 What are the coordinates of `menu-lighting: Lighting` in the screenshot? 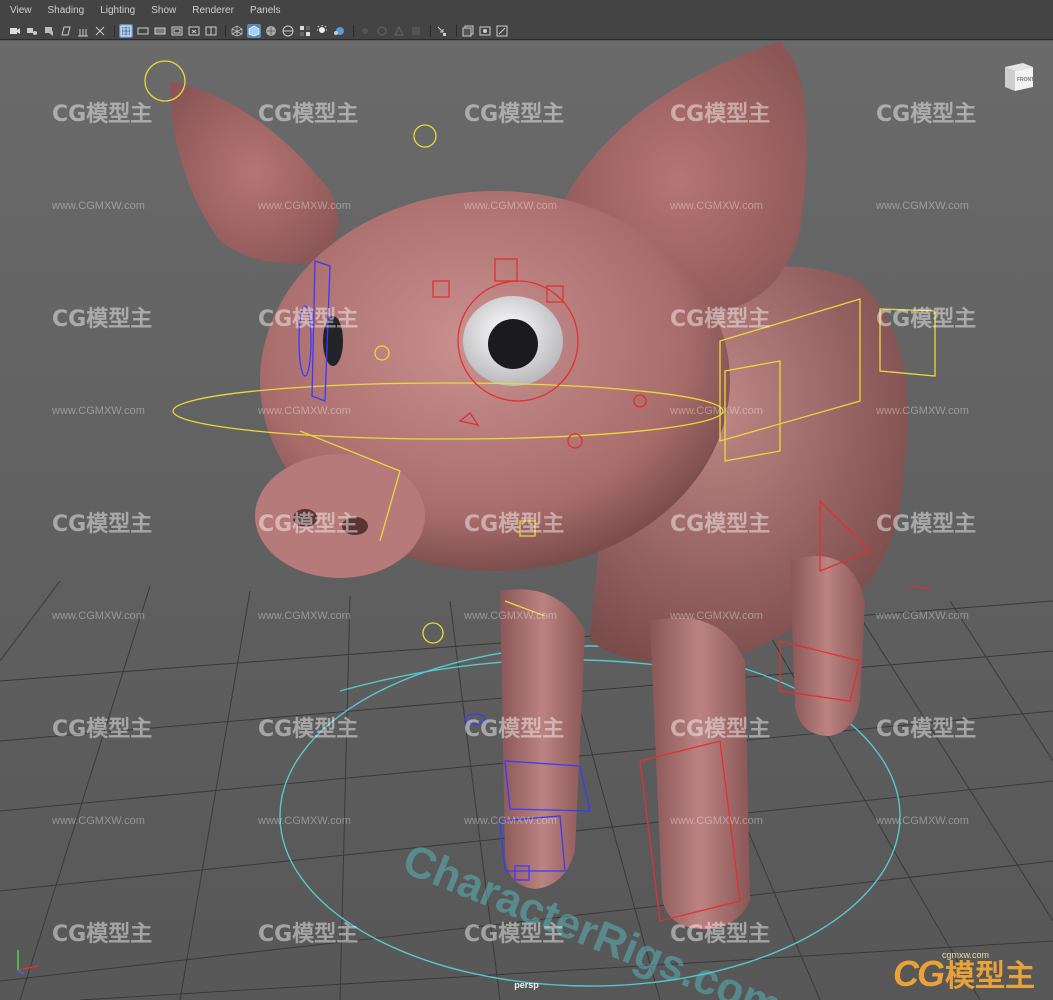 It's located at (117, 11).